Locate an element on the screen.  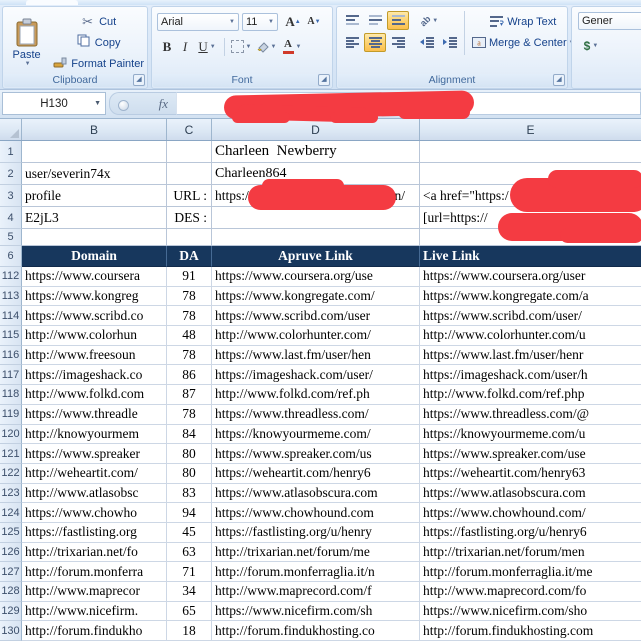
decrease-indent-button is located at coordinates (427, 42).